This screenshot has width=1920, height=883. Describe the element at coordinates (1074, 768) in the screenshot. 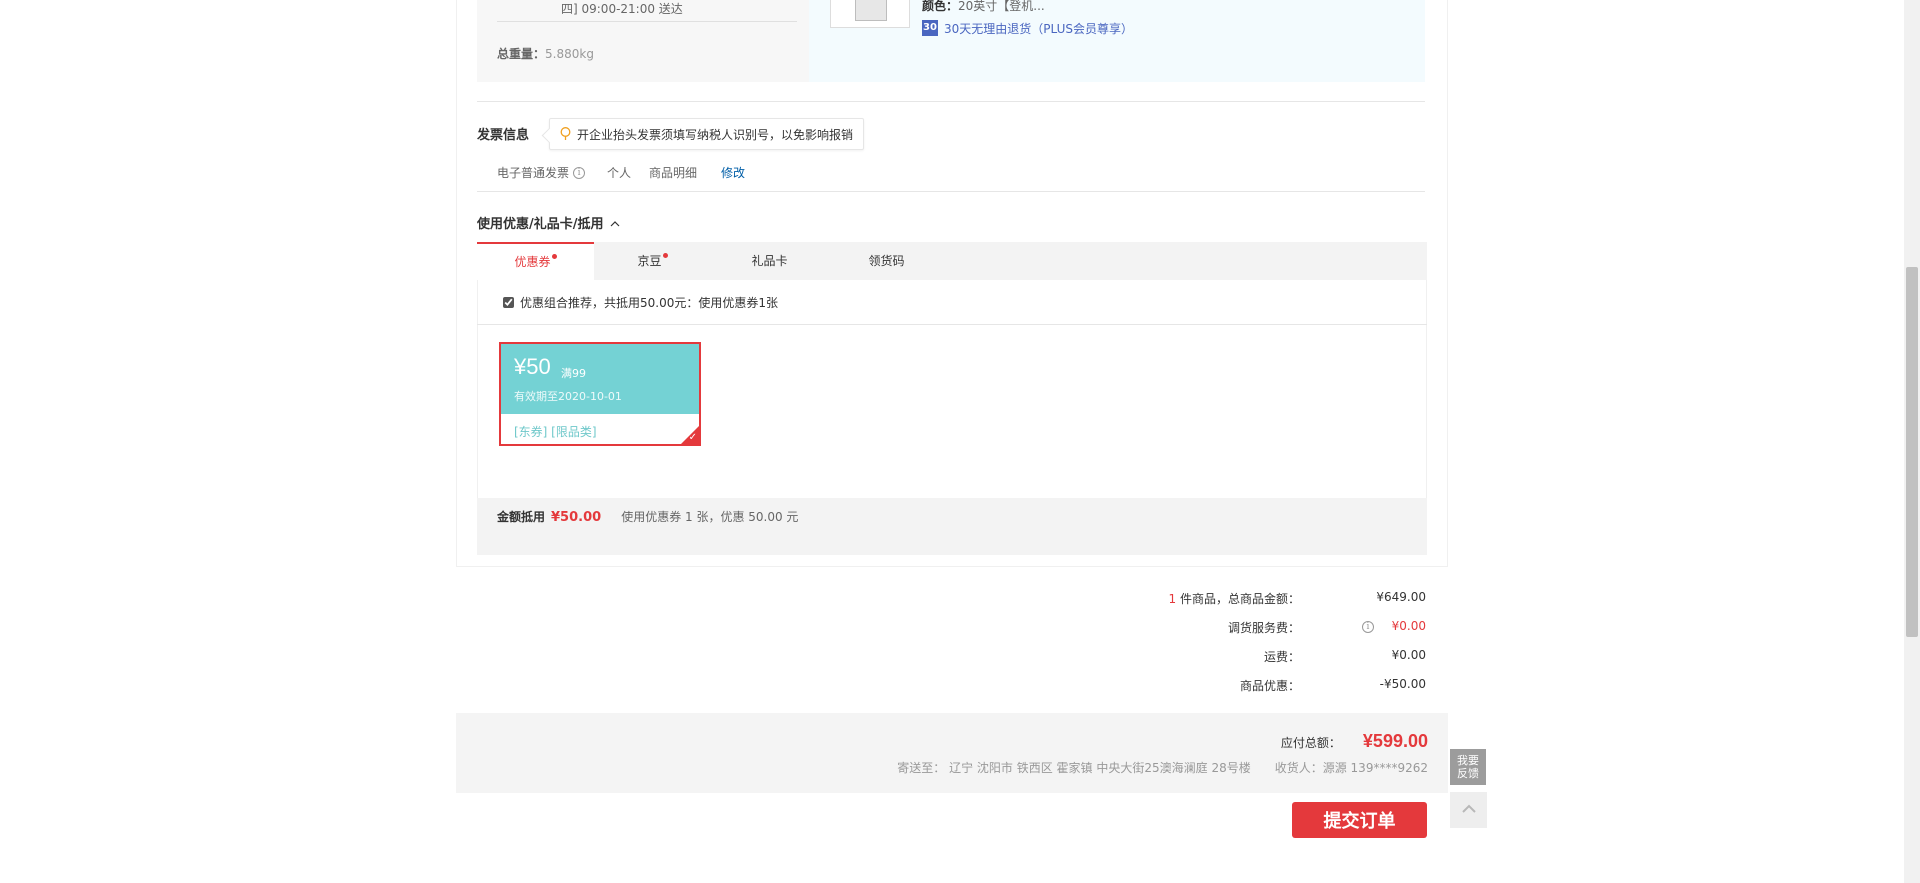

I see `ship-to-address: 寄送至： 辽宁 沈阳市 铁西区 霍家镇 中央大街25澳海澜庭 28号楼` at that location.